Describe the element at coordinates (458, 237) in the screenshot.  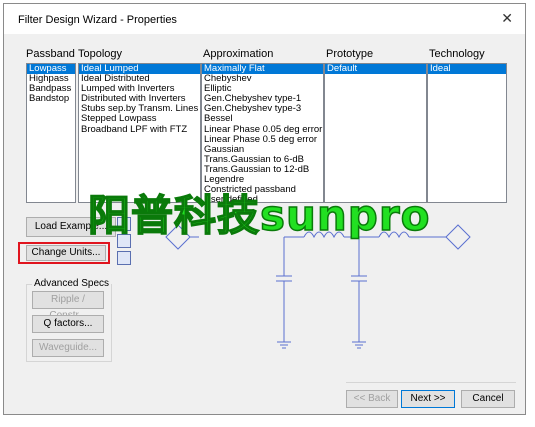
I see `output-port` at that location.